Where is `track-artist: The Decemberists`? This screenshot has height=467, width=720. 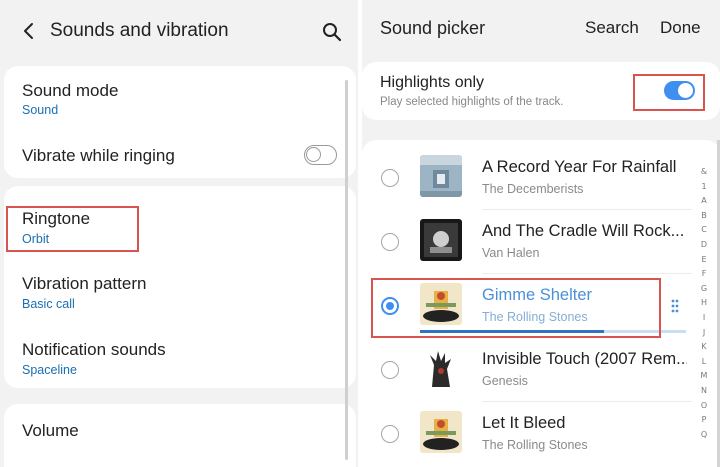
track-artist: The Decemberists is located at coordinates (533, 189).